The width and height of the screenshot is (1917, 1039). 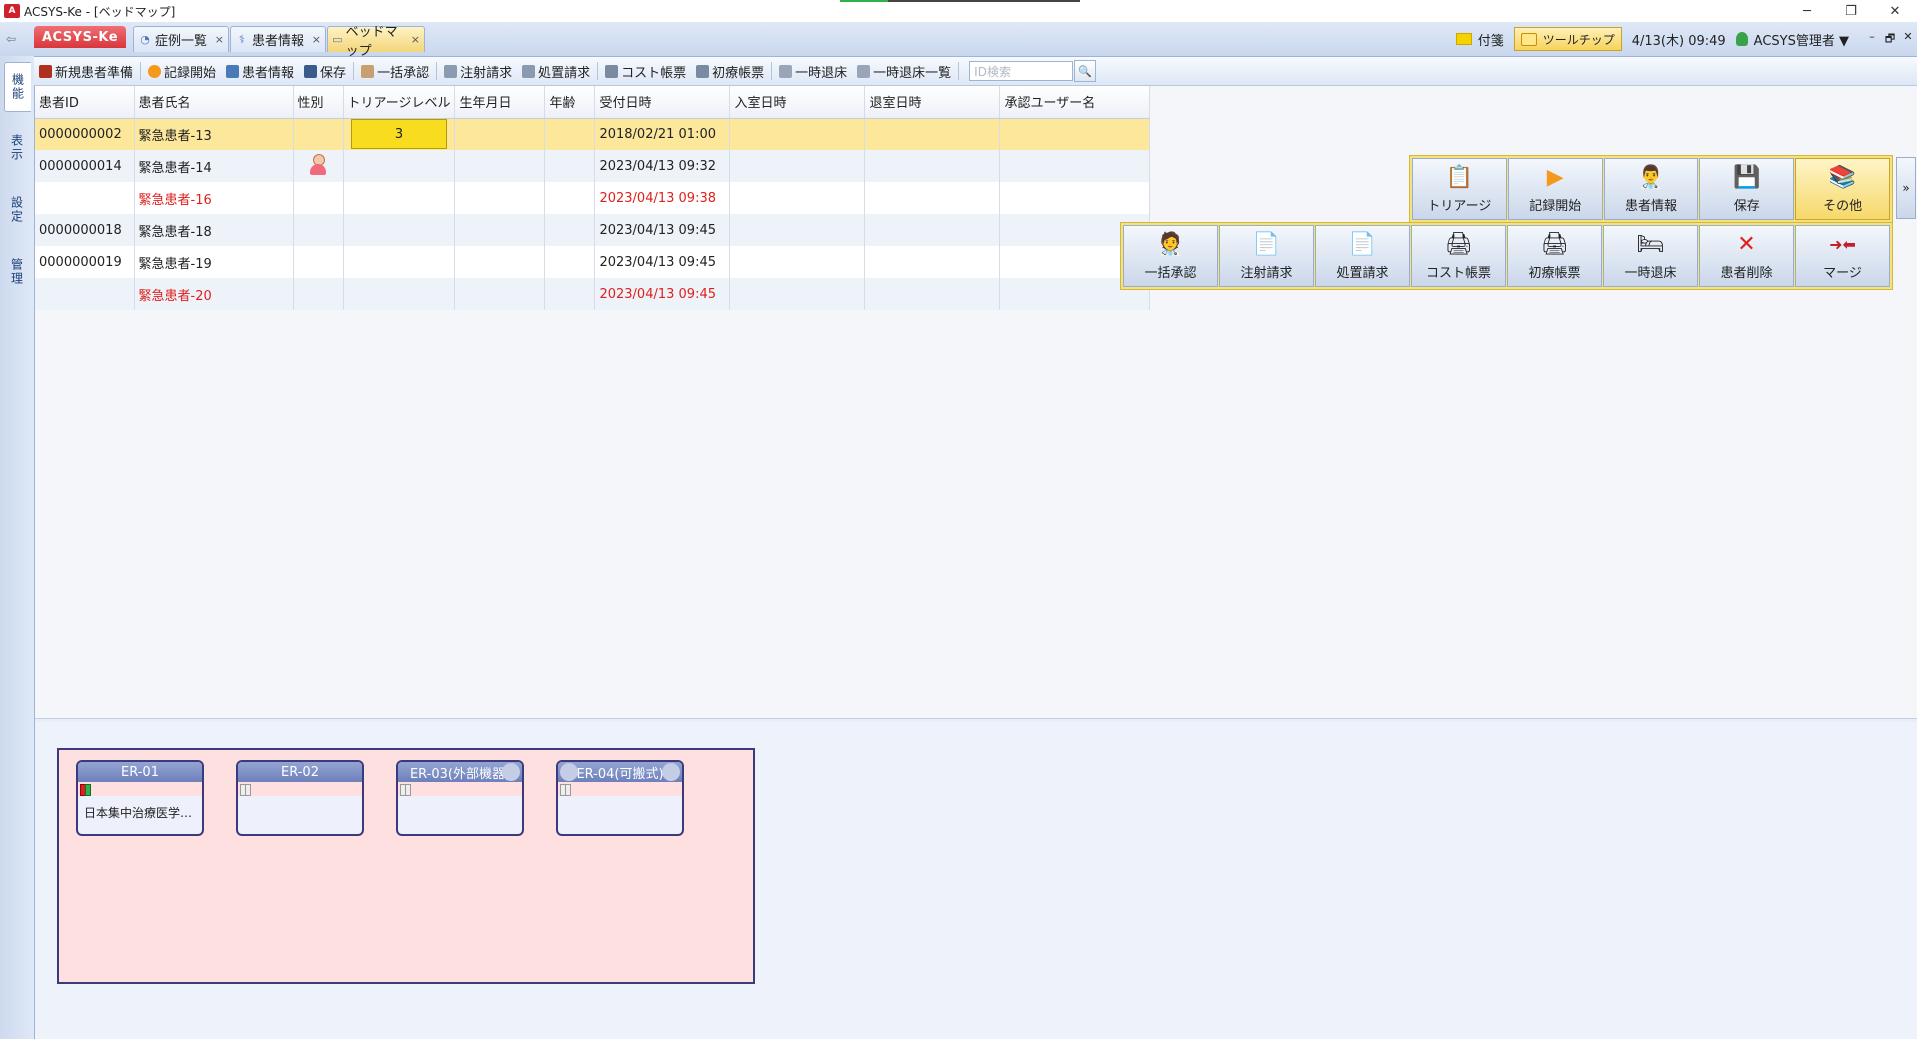 What do you see at coordinates (318, 134) in the screenshot?
I see `sex-cell` at bounding box center [318, 134].